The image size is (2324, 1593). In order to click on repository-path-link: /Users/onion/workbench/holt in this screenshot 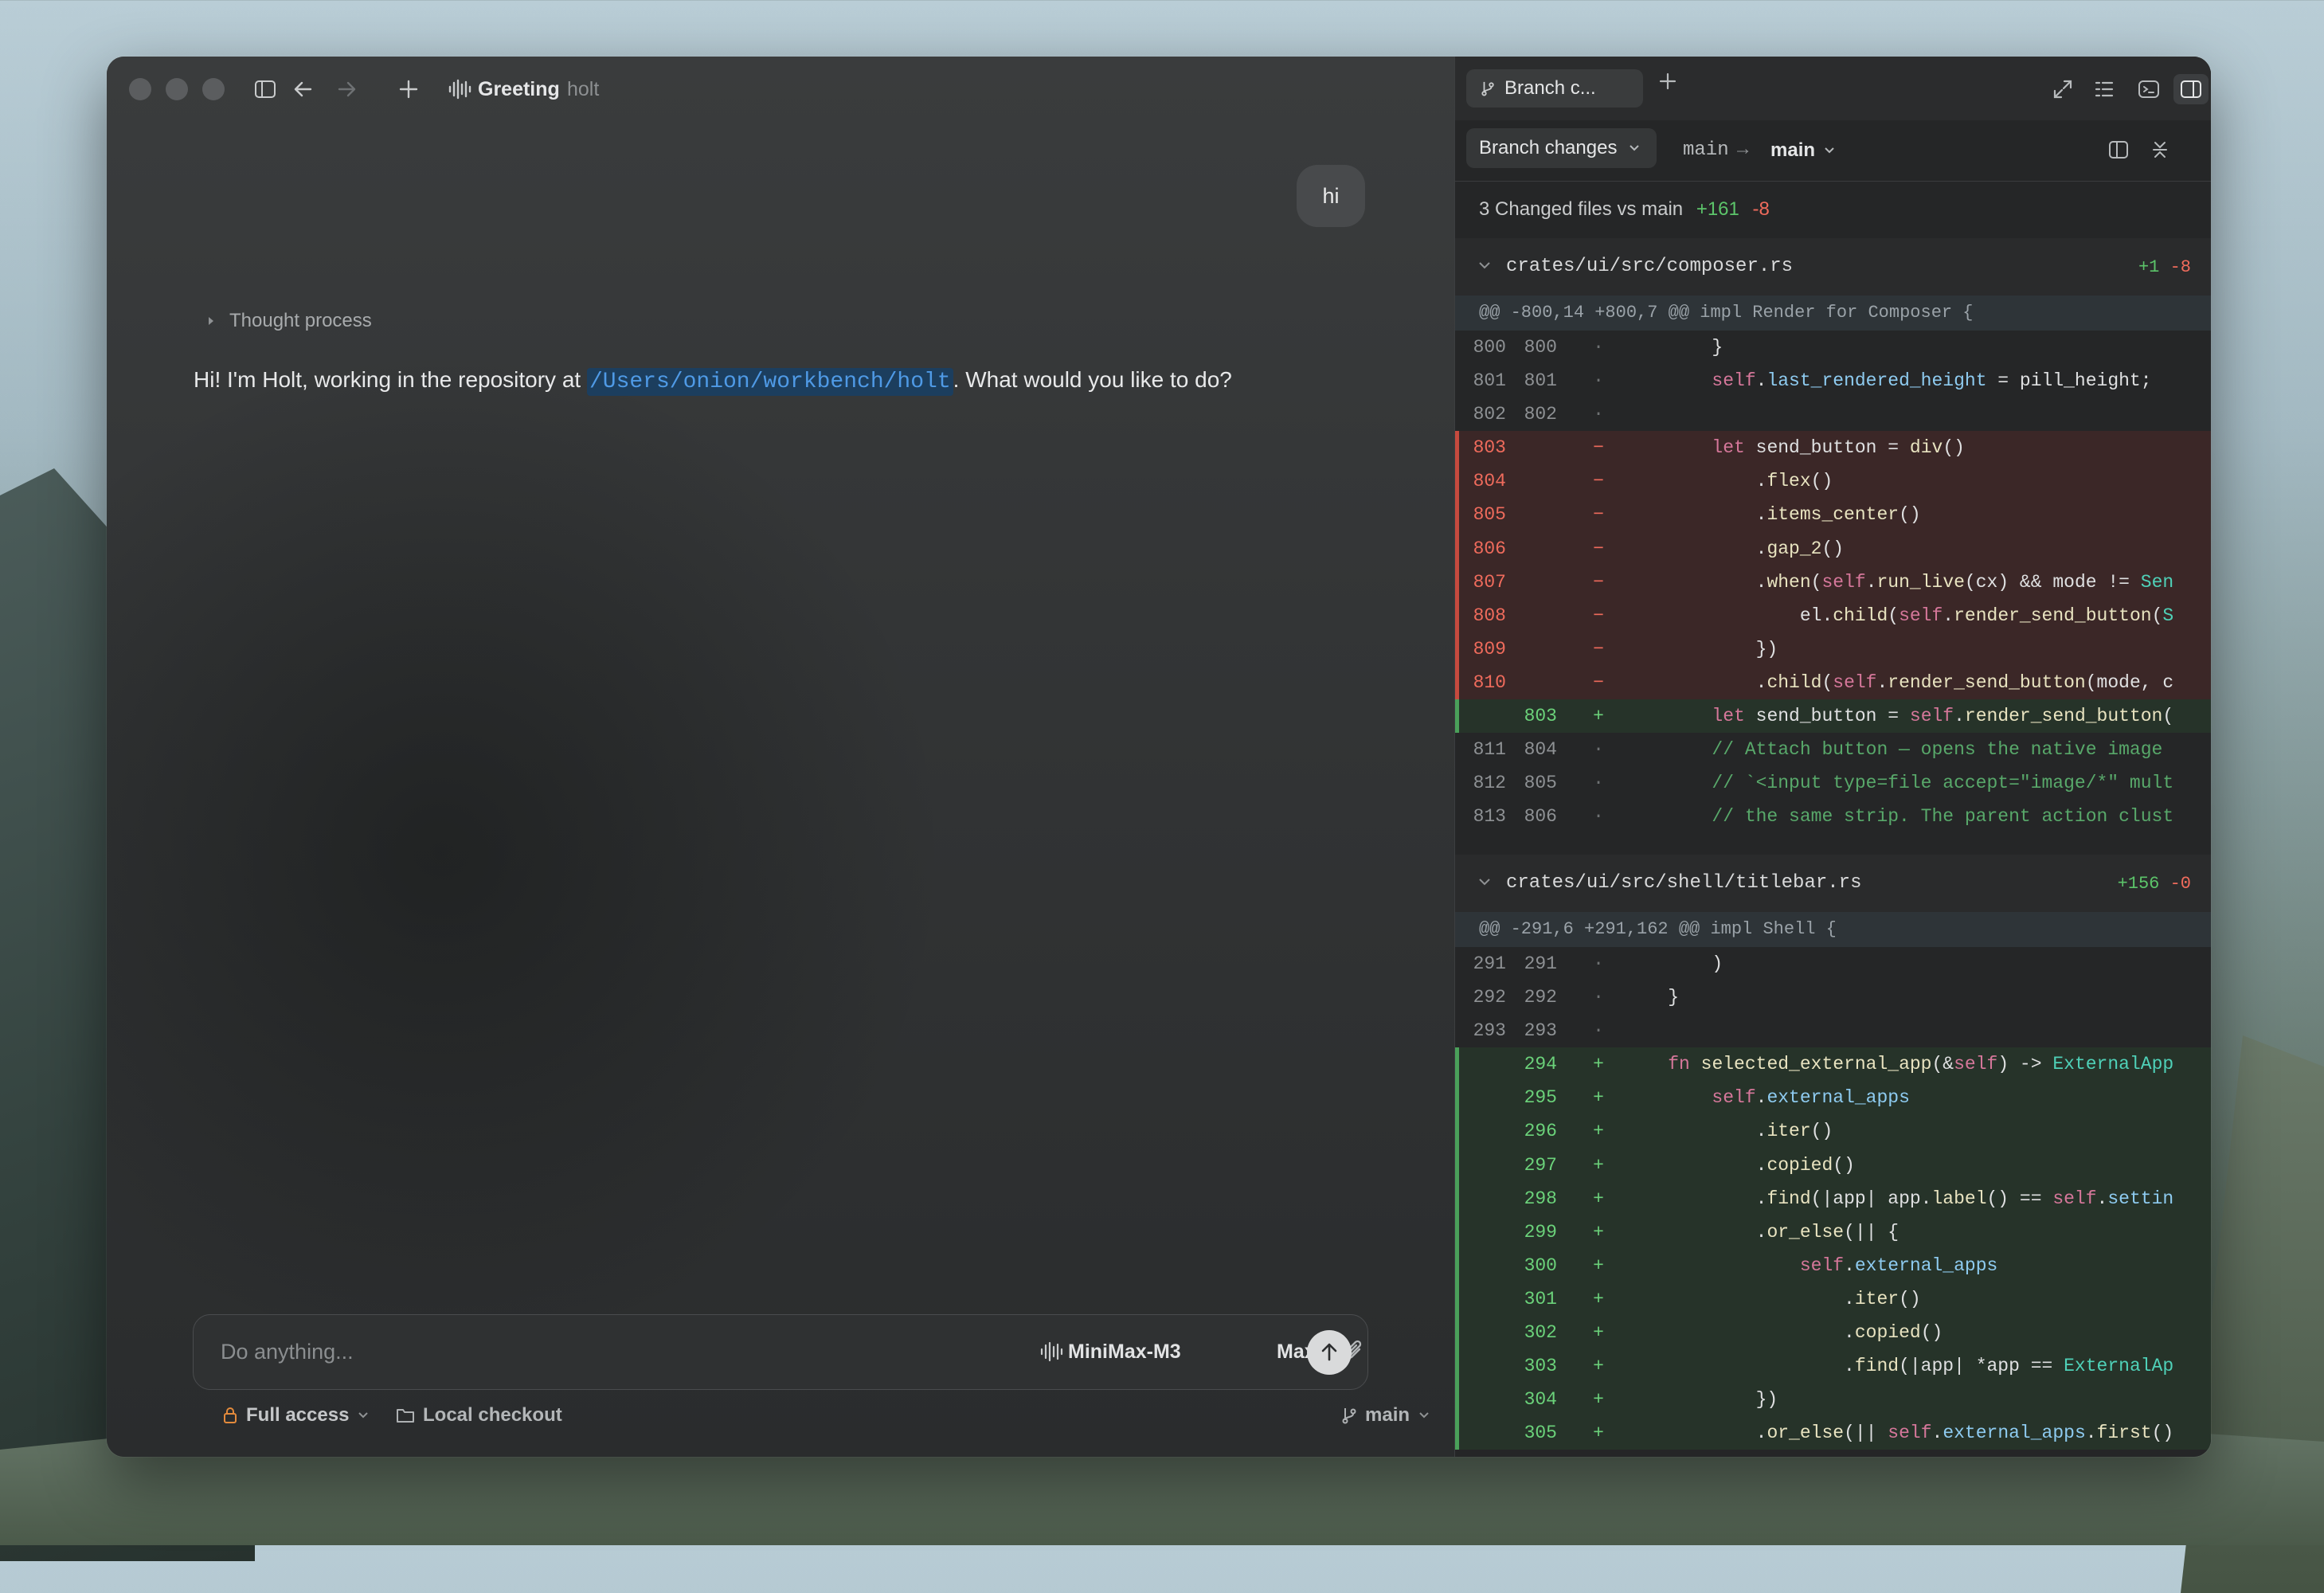, I will do `click(769, 382)`.